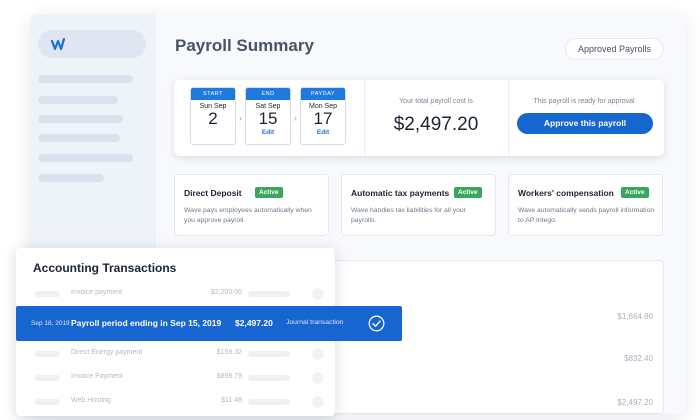 This screenshot has width=700, height=420. I want to click on transaction-row: Direct Energy payment $158.32, so click(175, 355).